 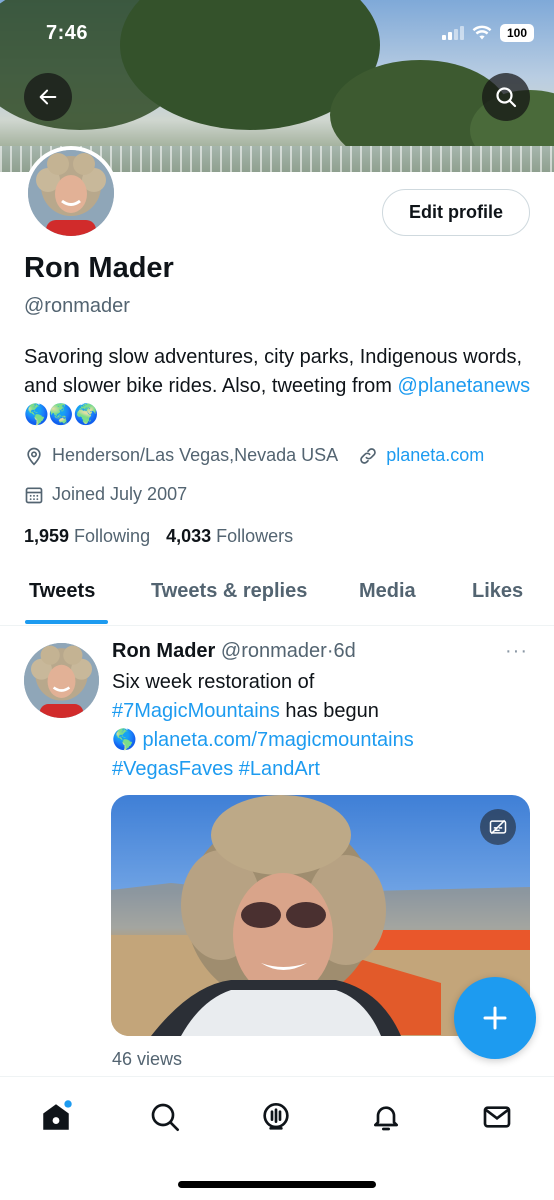 What do you see at coordinates (482, 32) in the screenshot?
I see `wifi-icon` at bounding box center [482, 32].